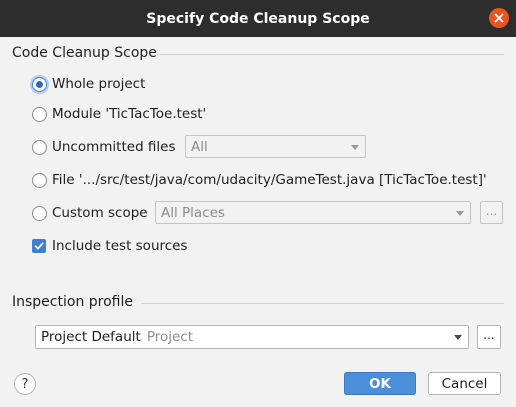 This screenshot has height=407, width=516. I want to click on include-test-sources-checkbox: Include test sources, so click(110, 246).